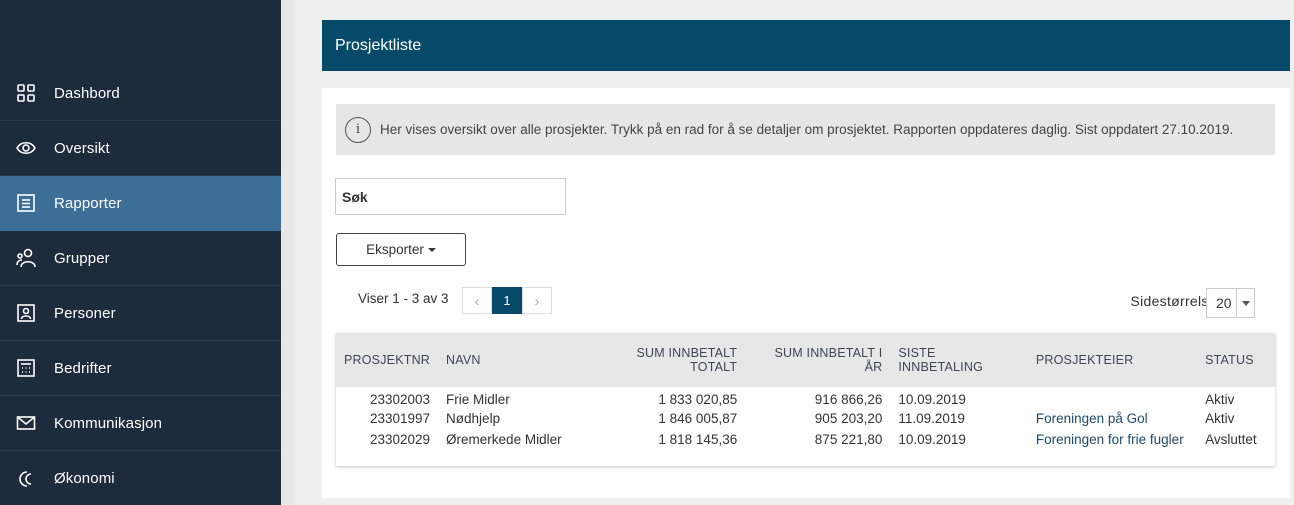 The width and height of the screenshot is (1294, 505). I want to click on column-header-sum-totalt: SUM INNBETALT TOTALT, so click(664, 360).